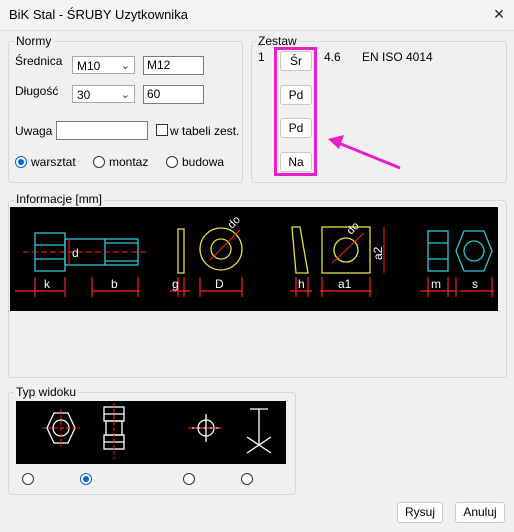 This screenshot has width=514, height=532. I want to click on dim-label-D: D, so click(219, 284).